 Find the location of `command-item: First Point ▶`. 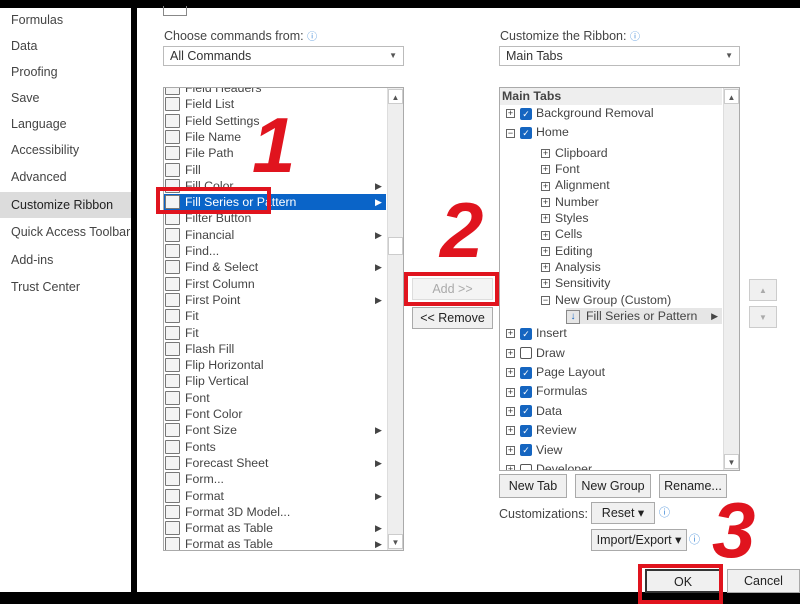

command-item: First Point ▶ is located at coordinates (275, 300).